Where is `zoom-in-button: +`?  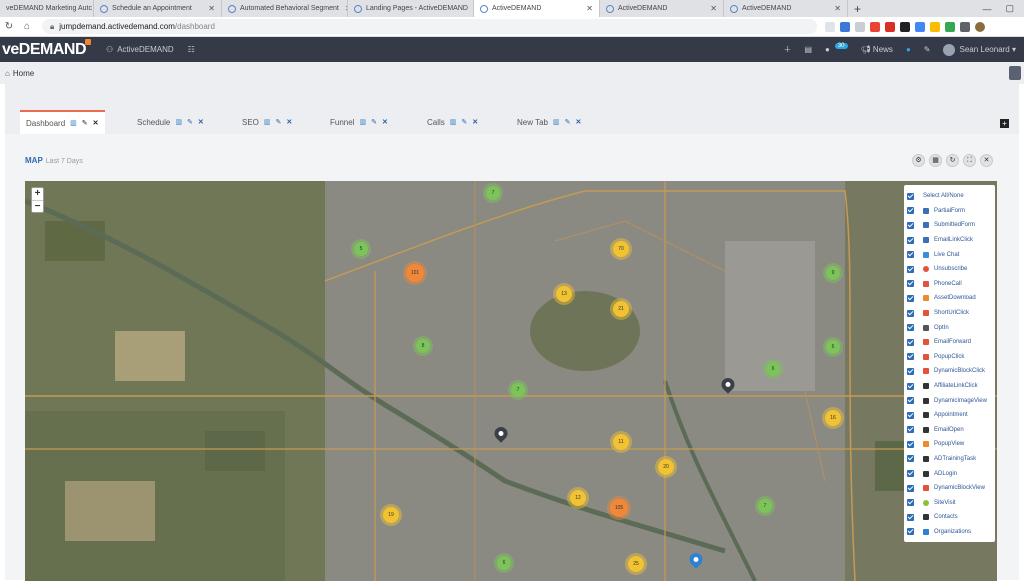 zoom-in-button: + is located at coordinates (37, 194).